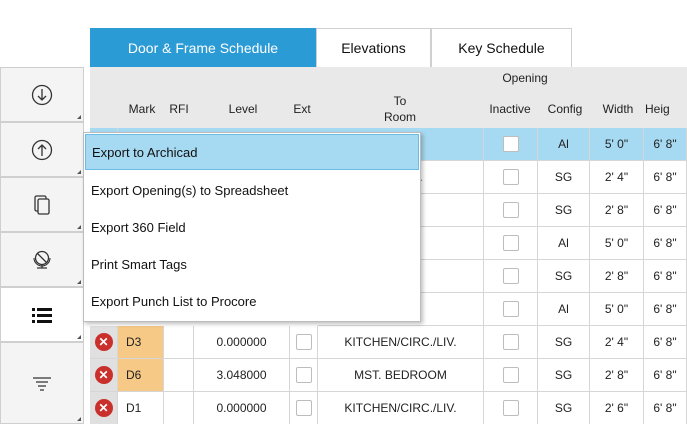  What do you see at coordinates (179, 109) in the screenshot?
I see `col-header-rfi: RFI` at bounding box center [179, 109].